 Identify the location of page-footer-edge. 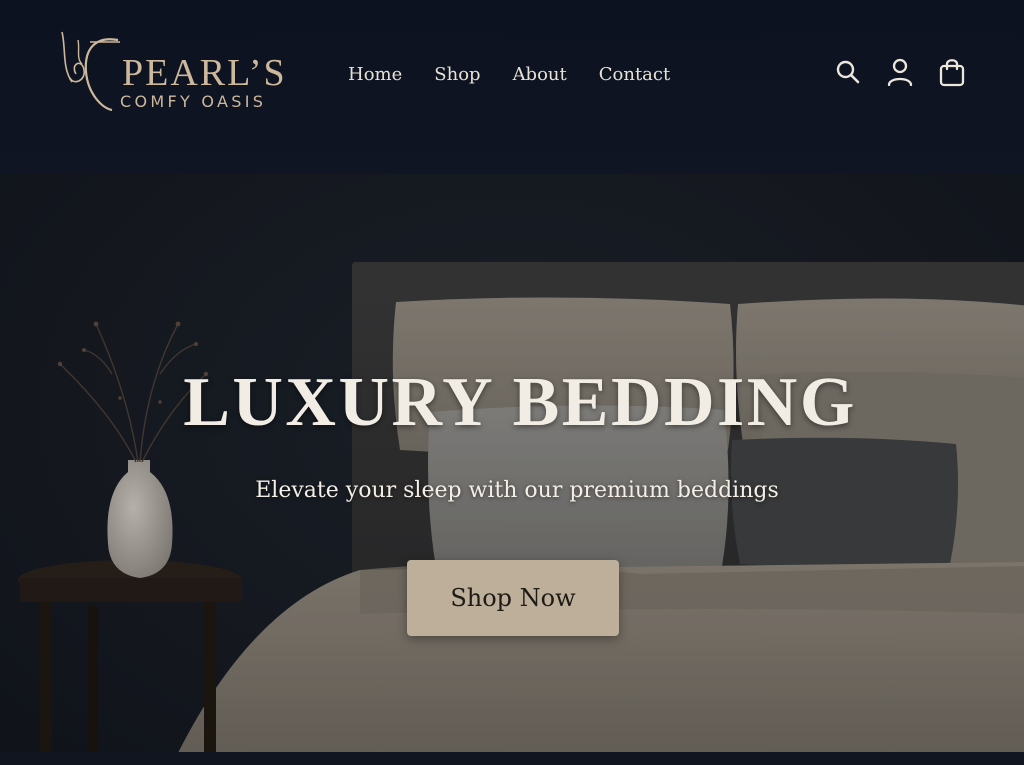
(512, 758).